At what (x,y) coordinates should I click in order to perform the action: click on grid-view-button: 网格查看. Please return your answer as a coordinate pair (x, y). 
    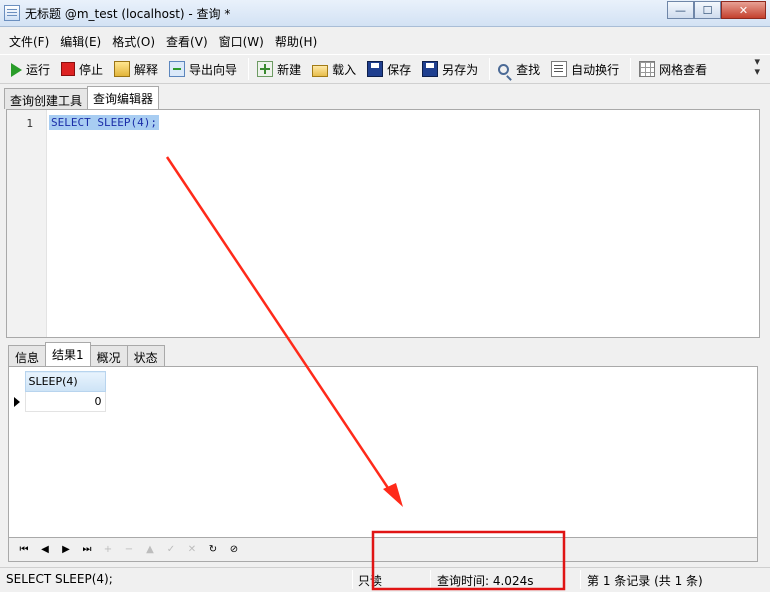
    Looking at the image, I should click on (673, 69).